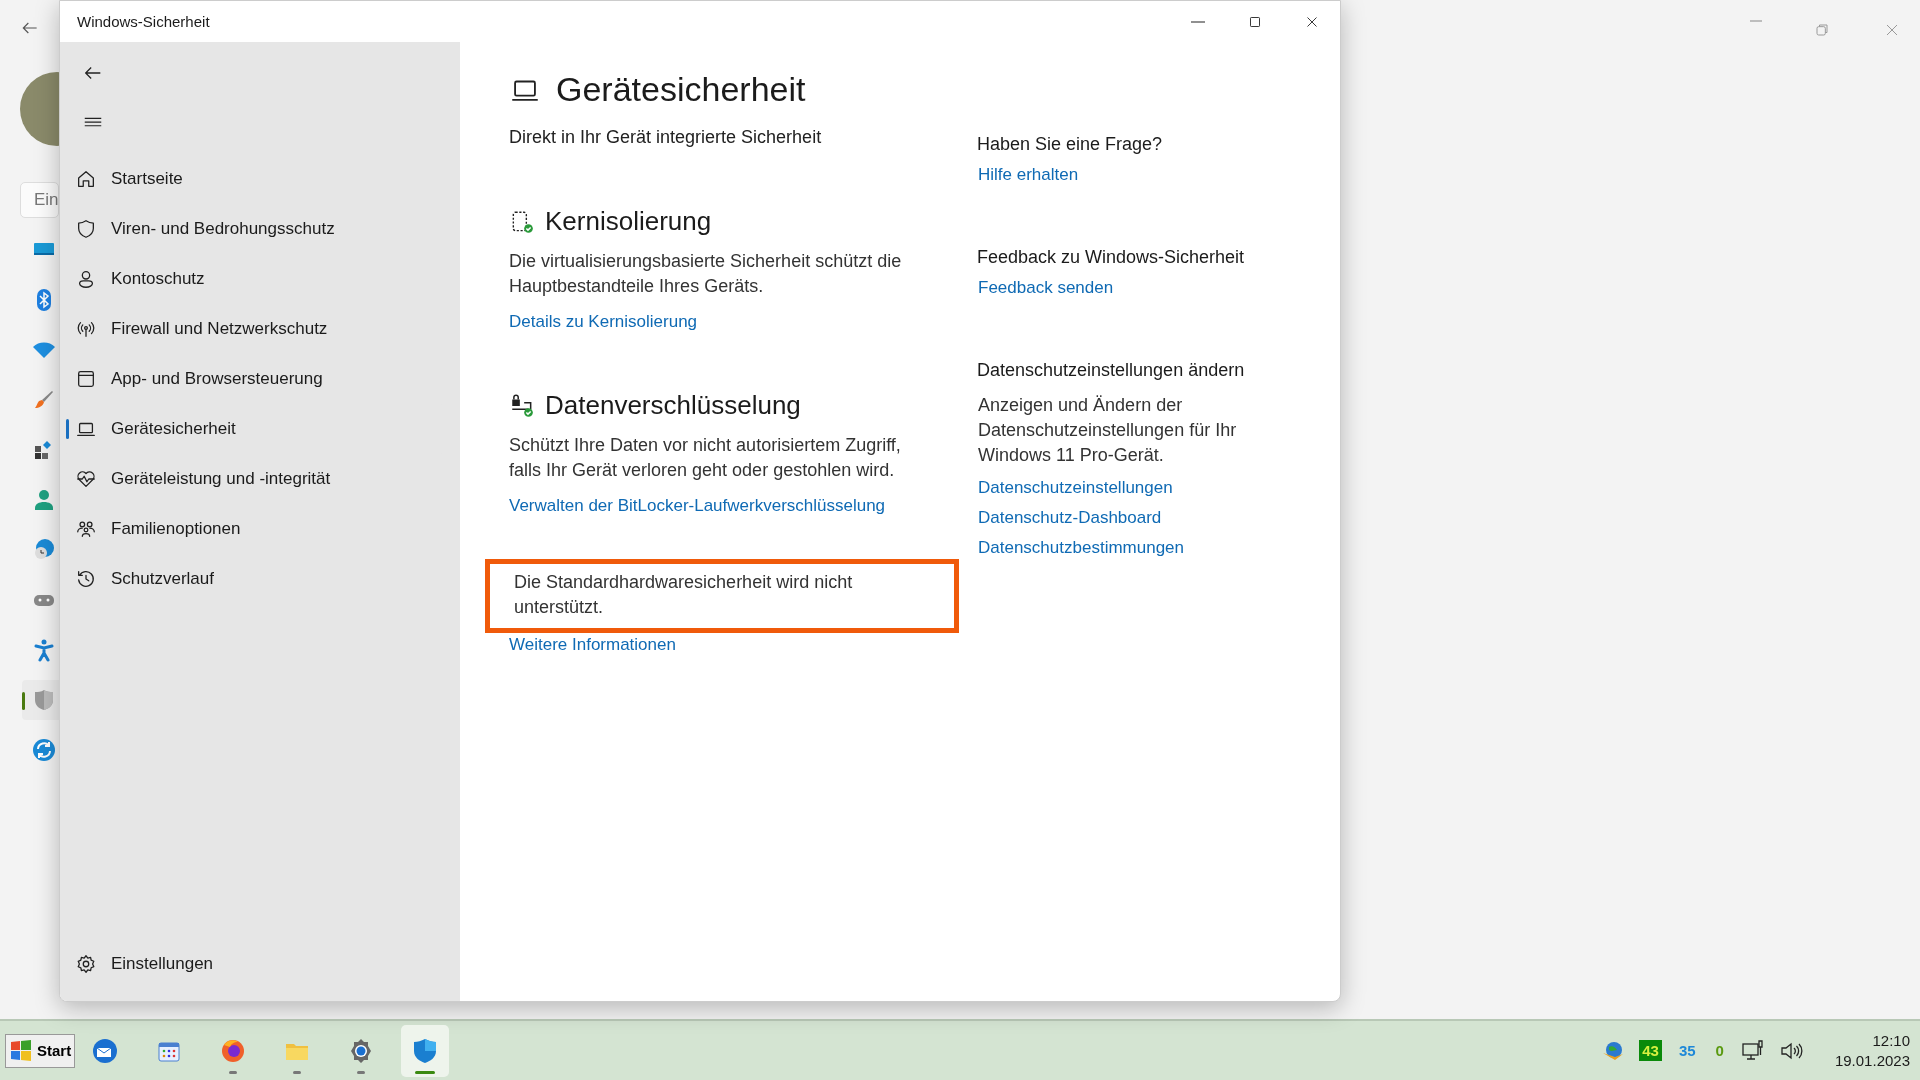 This screenshot has height=1080, width=1920. I want to click on nav-item, so click(40, 700).